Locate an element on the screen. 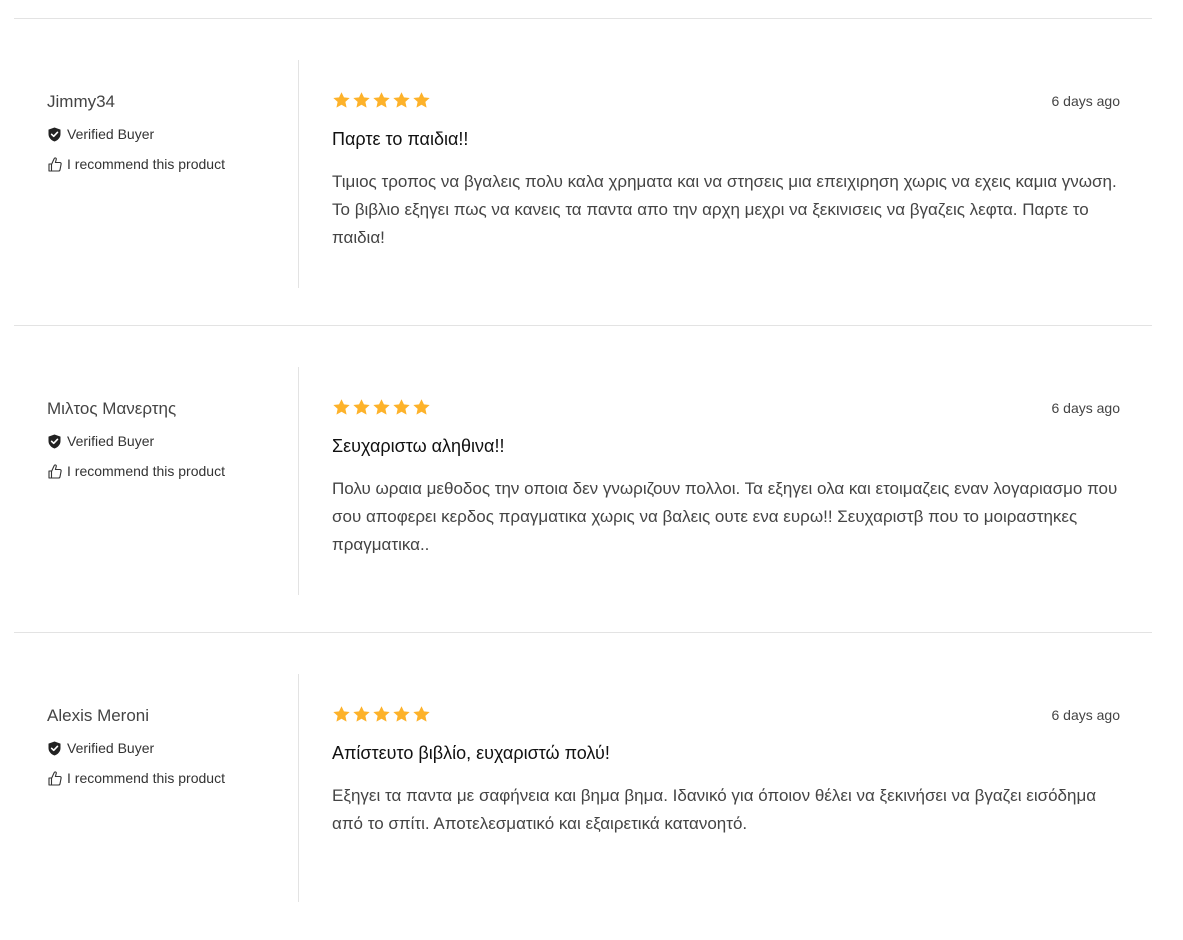 This screenshot has height=940, width=1183. review-title: Απίστευτο βιβλίο, ευχαριστώ πολύ! is located at coordinates (471, 753).